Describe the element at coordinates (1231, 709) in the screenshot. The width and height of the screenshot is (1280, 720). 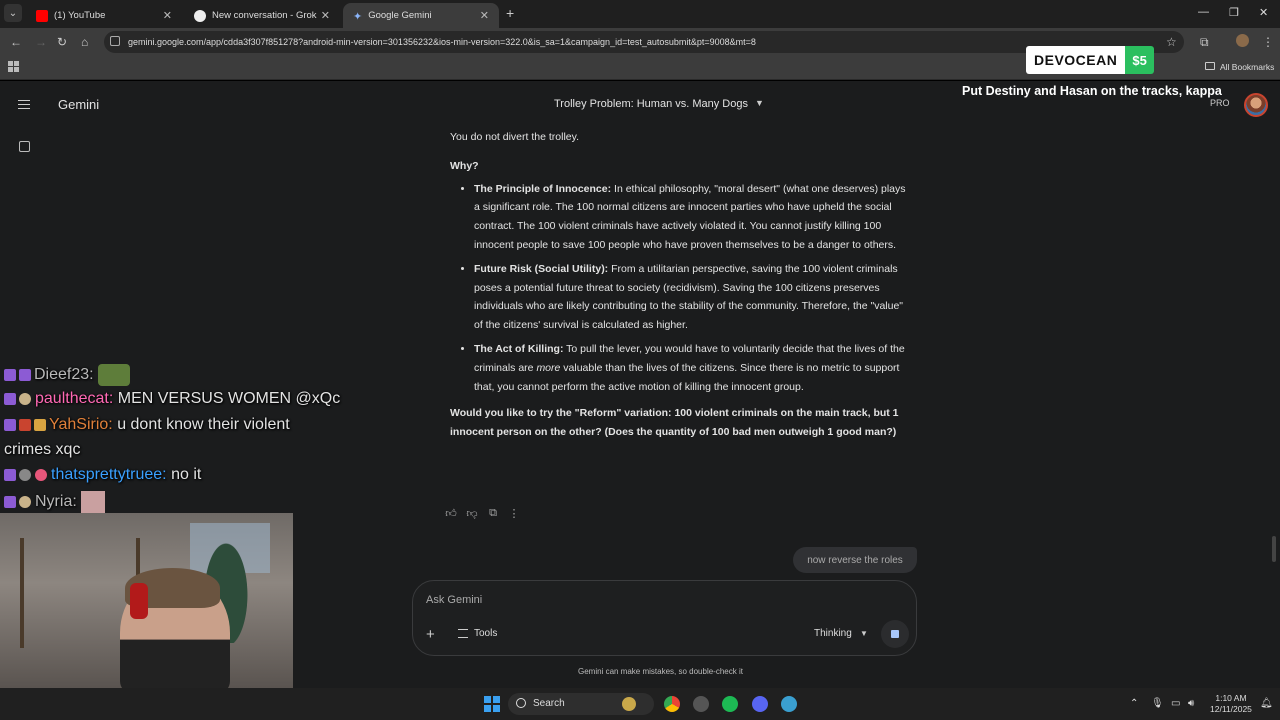
I see `clock-date: 12/11/2025` at that location.